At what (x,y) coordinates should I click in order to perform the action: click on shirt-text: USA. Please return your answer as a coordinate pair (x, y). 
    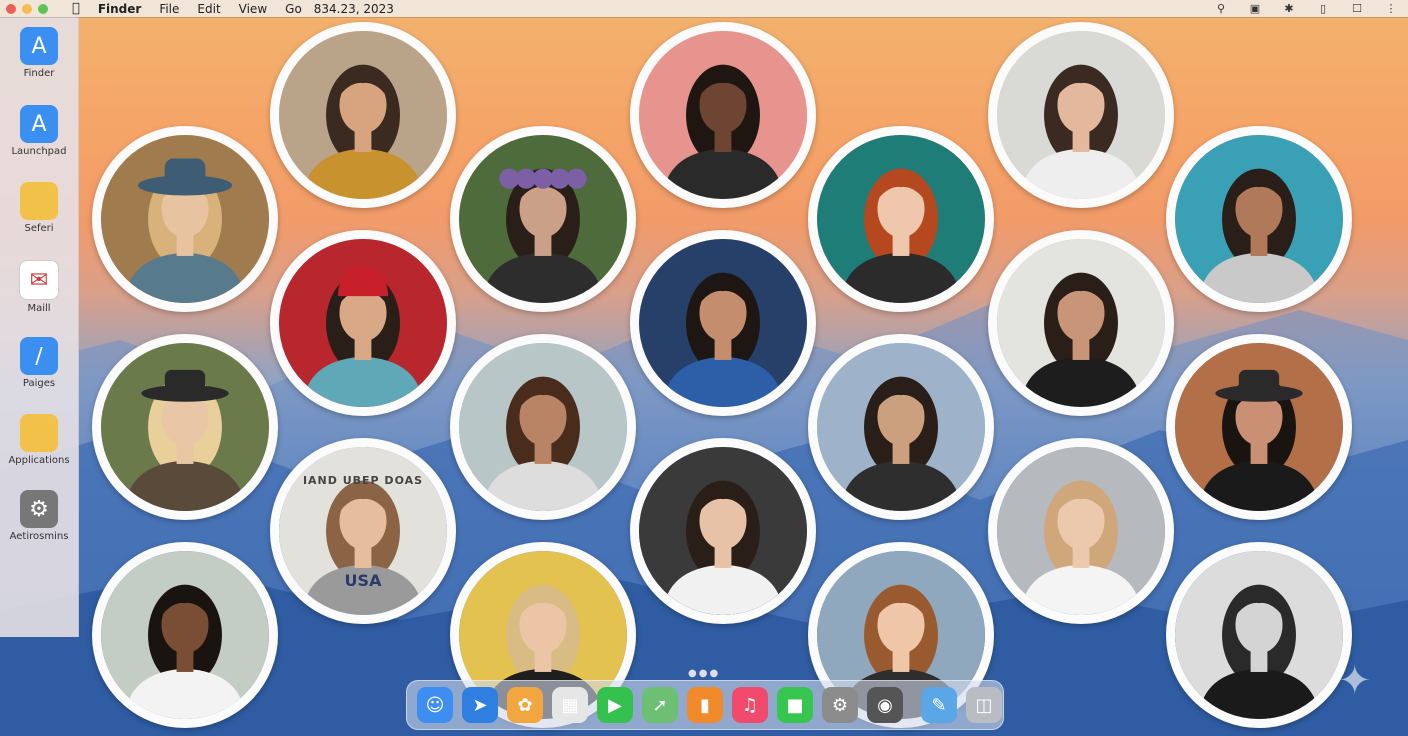
    Looking at the image, I should click on (363, 581).